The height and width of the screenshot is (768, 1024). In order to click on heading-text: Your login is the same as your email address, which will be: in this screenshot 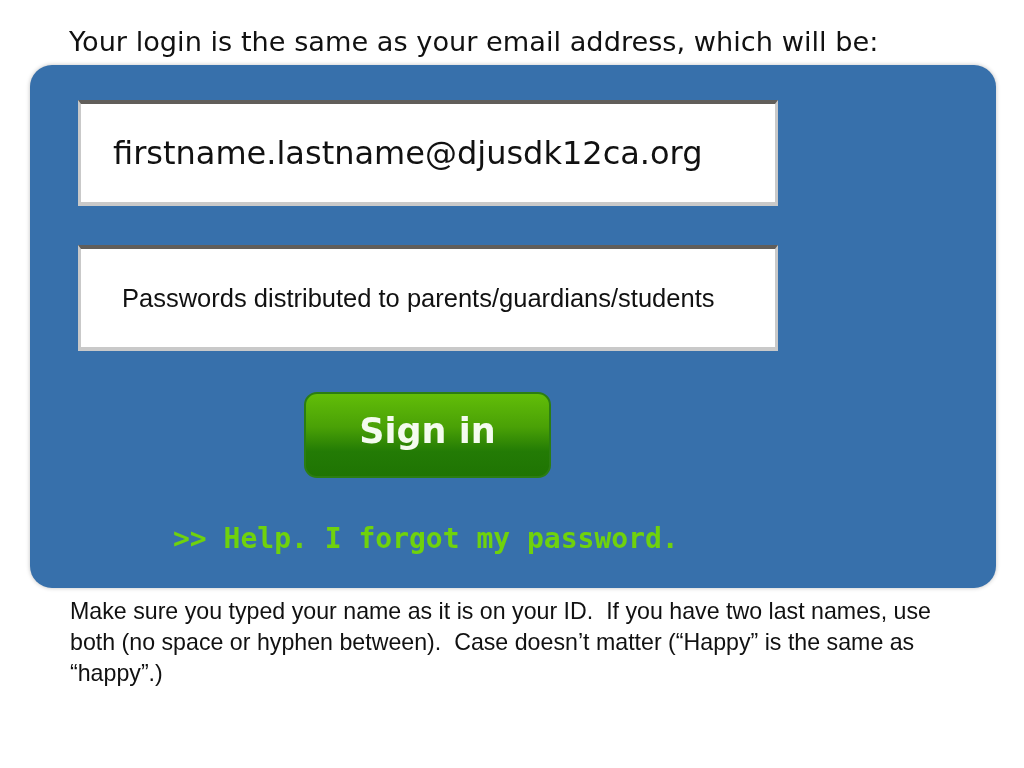, I will do `click(474, 42)`.